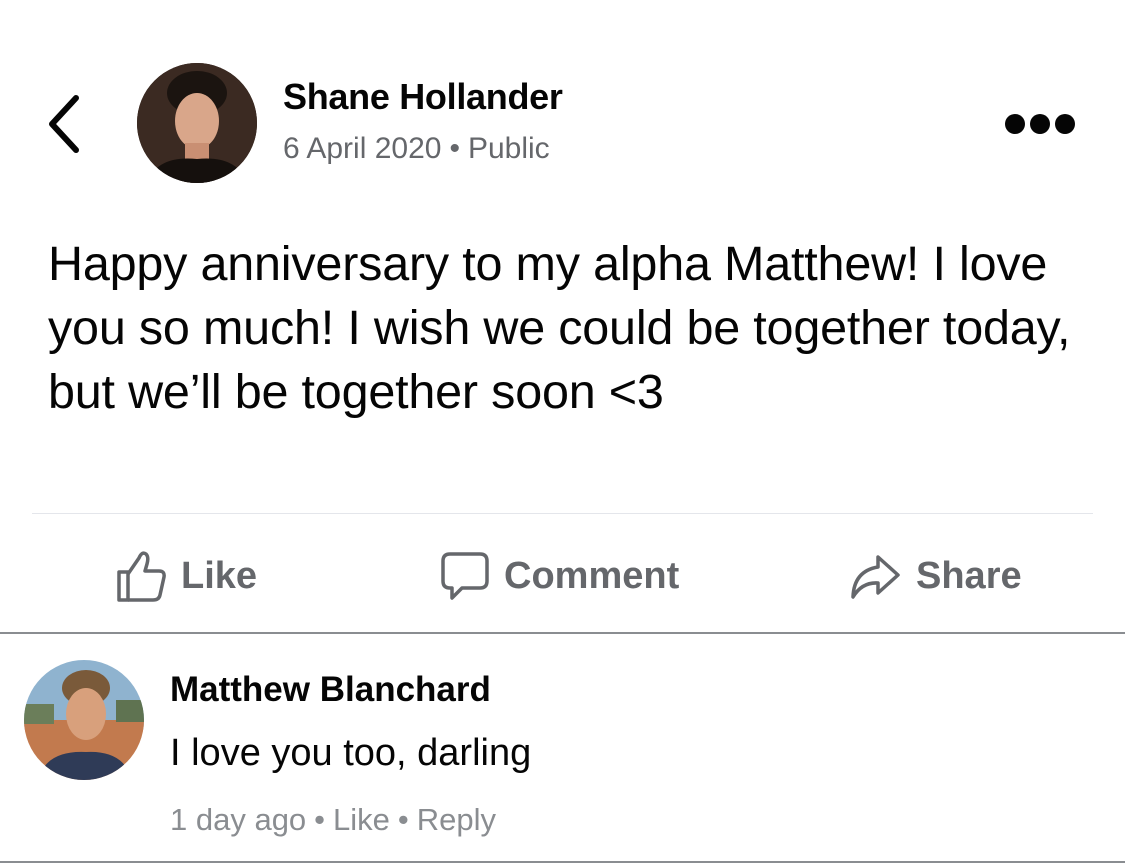  Describe the element at coordinates (141, 576) in the screenshot. I see `thumbs-up-icon` at that location.